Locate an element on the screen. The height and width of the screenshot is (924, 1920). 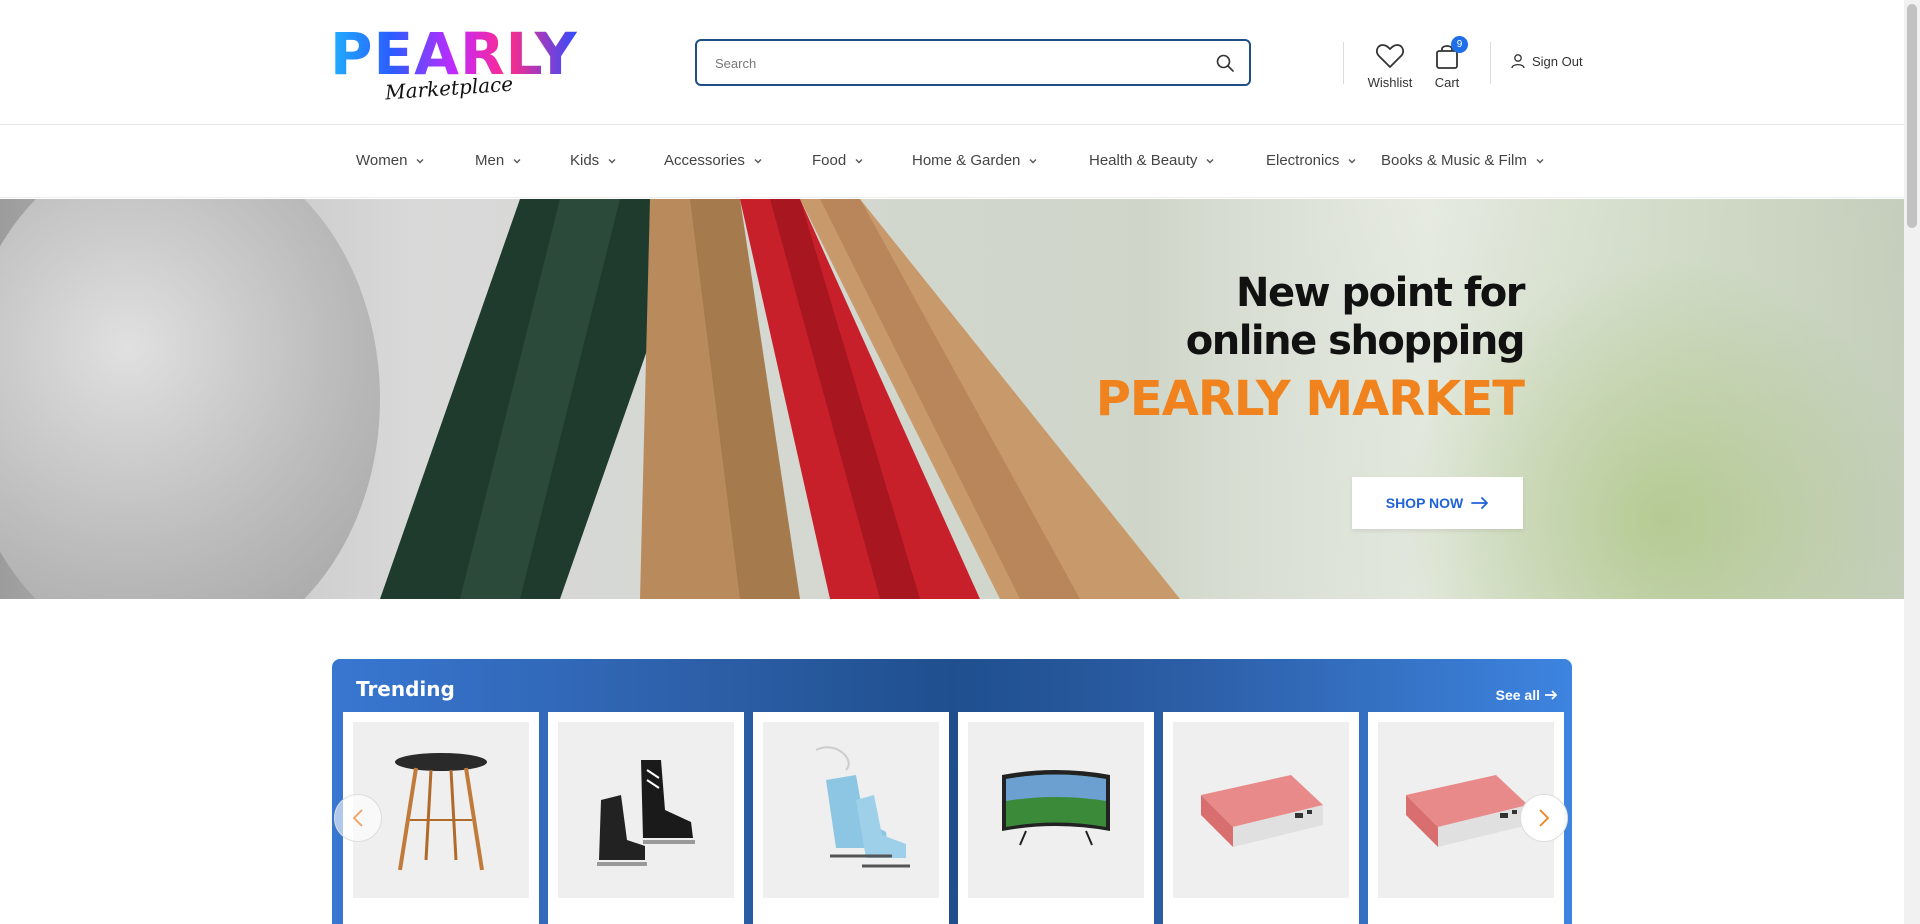
search-icon is located at coordinates (1225, 63).